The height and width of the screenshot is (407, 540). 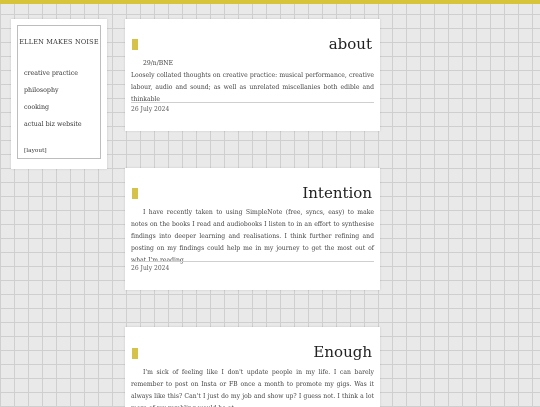 What do you see at coordinates (270, 2) in the screenshot?
I see `top-accent-bar` at bounding box center [270, 2].